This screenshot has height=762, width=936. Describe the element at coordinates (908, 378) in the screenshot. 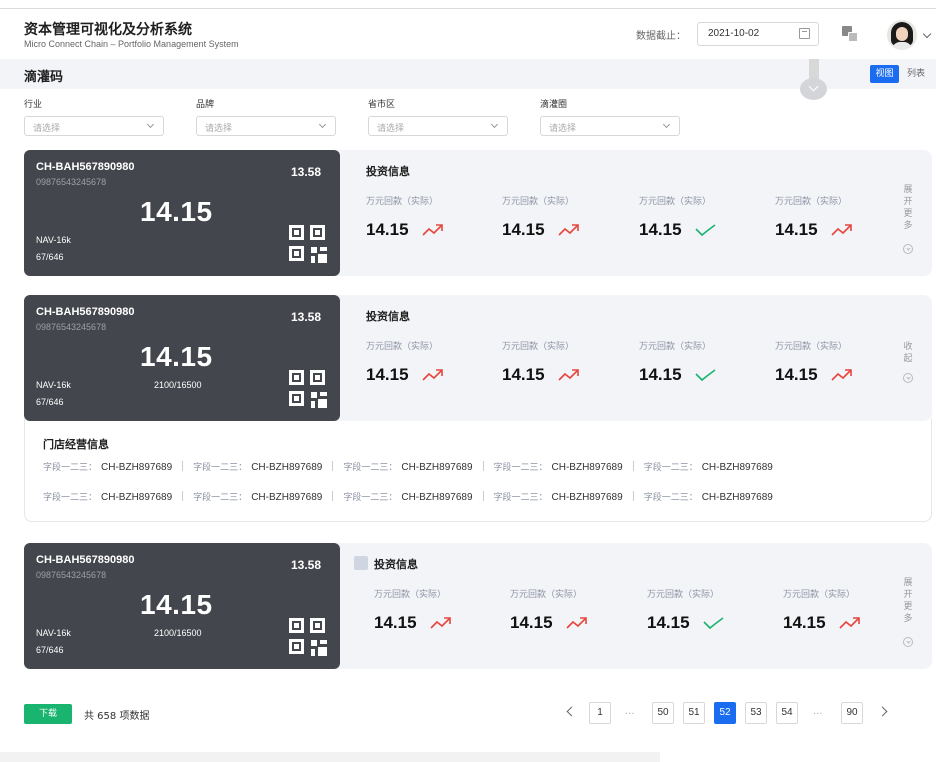

I see `collapse-circle-icon` at that location.